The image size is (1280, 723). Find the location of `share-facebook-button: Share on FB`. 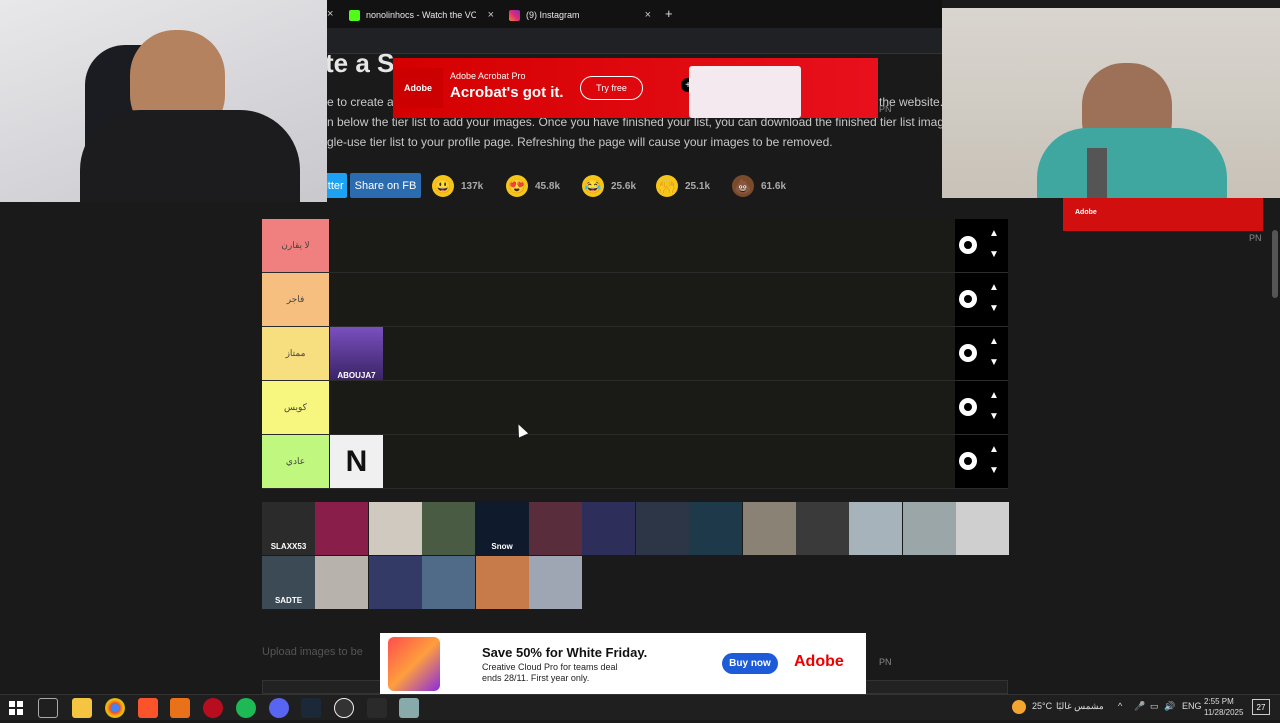

share-facebook-button: Share on FB is located at coordinates (385, 185).